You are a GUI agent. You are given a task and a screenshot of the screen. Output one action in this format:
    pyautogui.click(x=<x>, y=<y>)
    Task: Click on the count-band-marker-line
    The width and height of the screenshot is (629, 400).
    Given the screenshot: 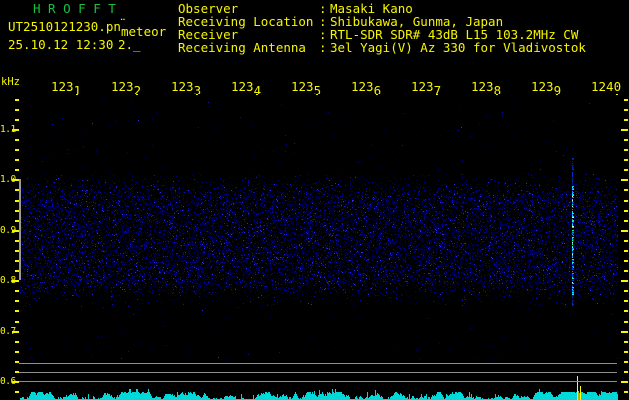 What is the action you would take?
    pyautogui.click(x=20, y=229)
    